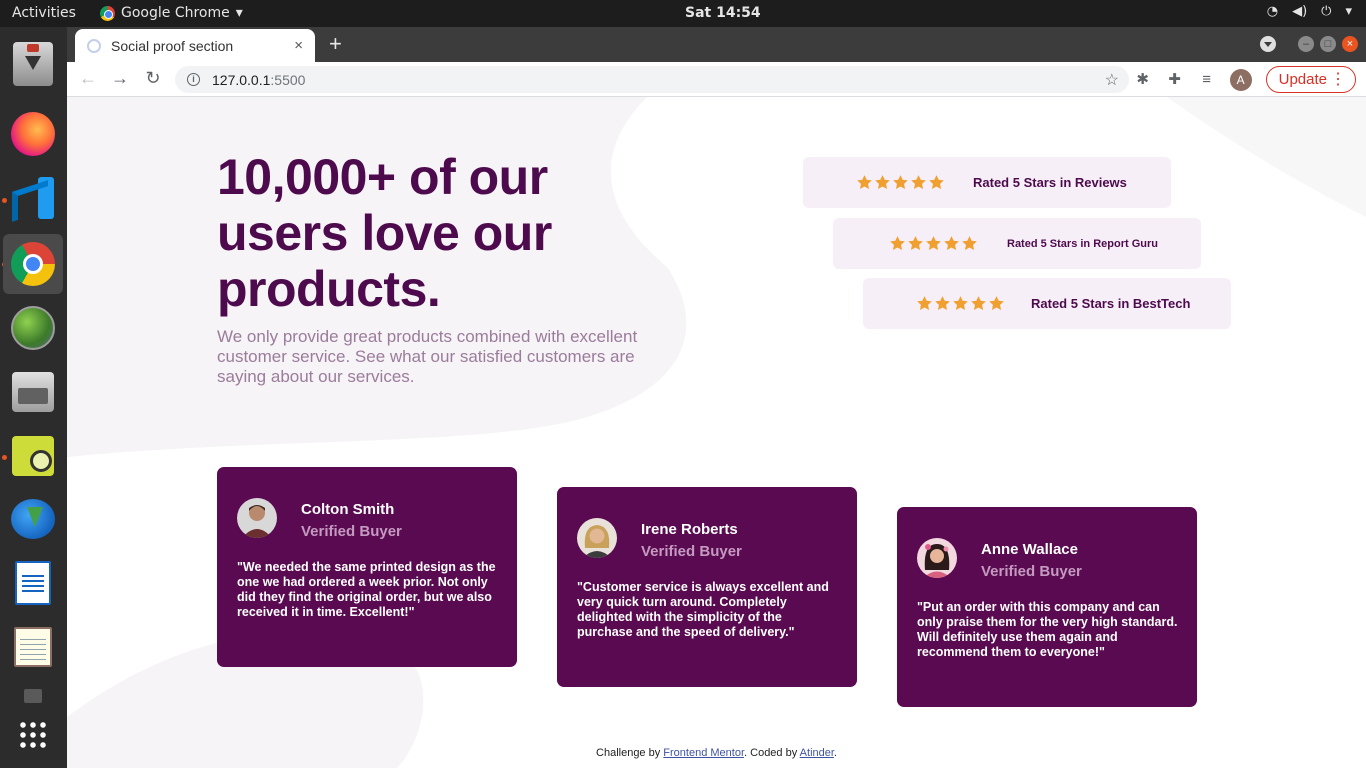 This screenshot has width=1366, height=768. I want to click on profile-avatar: A, so click(1240, 79).